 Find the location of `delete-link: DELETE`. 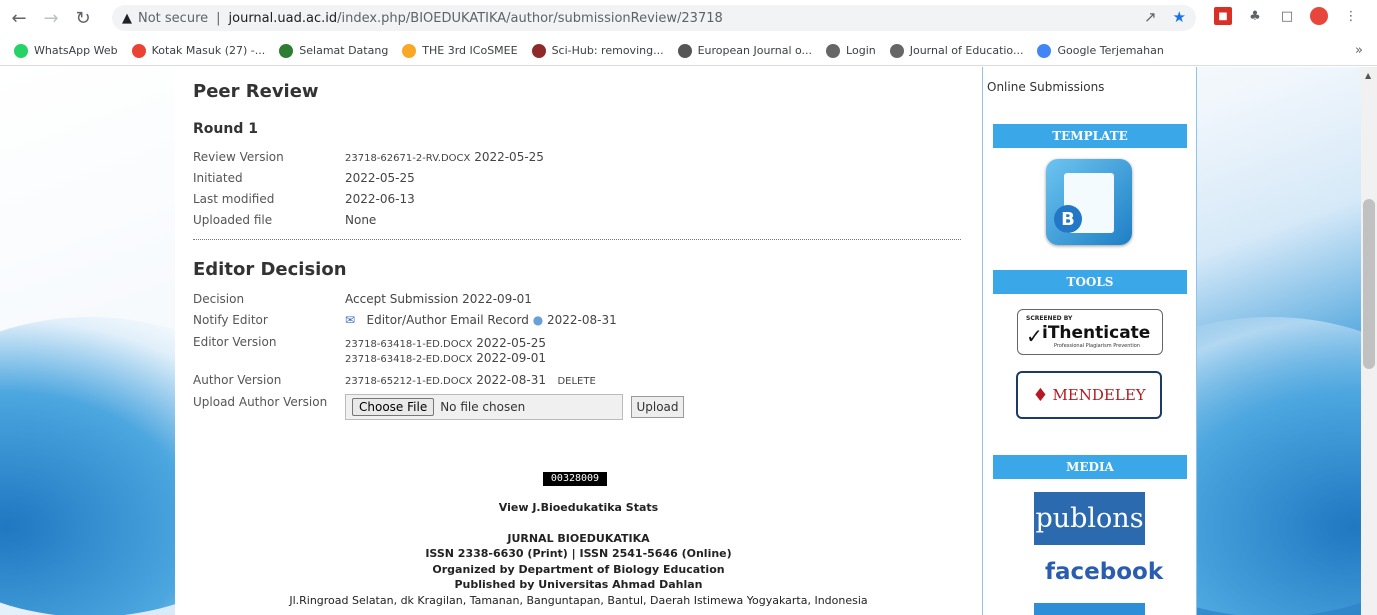

delete-link: DELETE is located at coordinates (576, 381).